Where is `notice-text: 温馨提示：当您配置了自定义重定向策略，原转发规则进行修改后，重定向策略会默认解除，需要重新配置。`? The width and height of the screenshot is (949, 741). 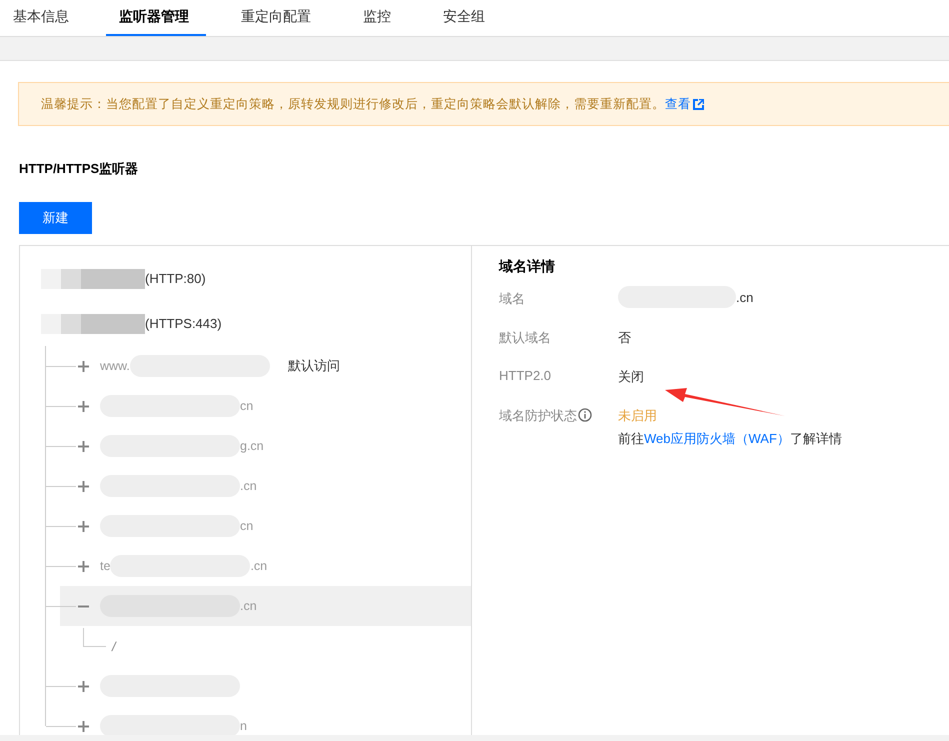 notice-text: 温馨提示：当您配置了自定义重定向策略，原转发规则进行修改后，重定向策略会默认解除，需要重新配置。 is located at coordinates (353, 104).